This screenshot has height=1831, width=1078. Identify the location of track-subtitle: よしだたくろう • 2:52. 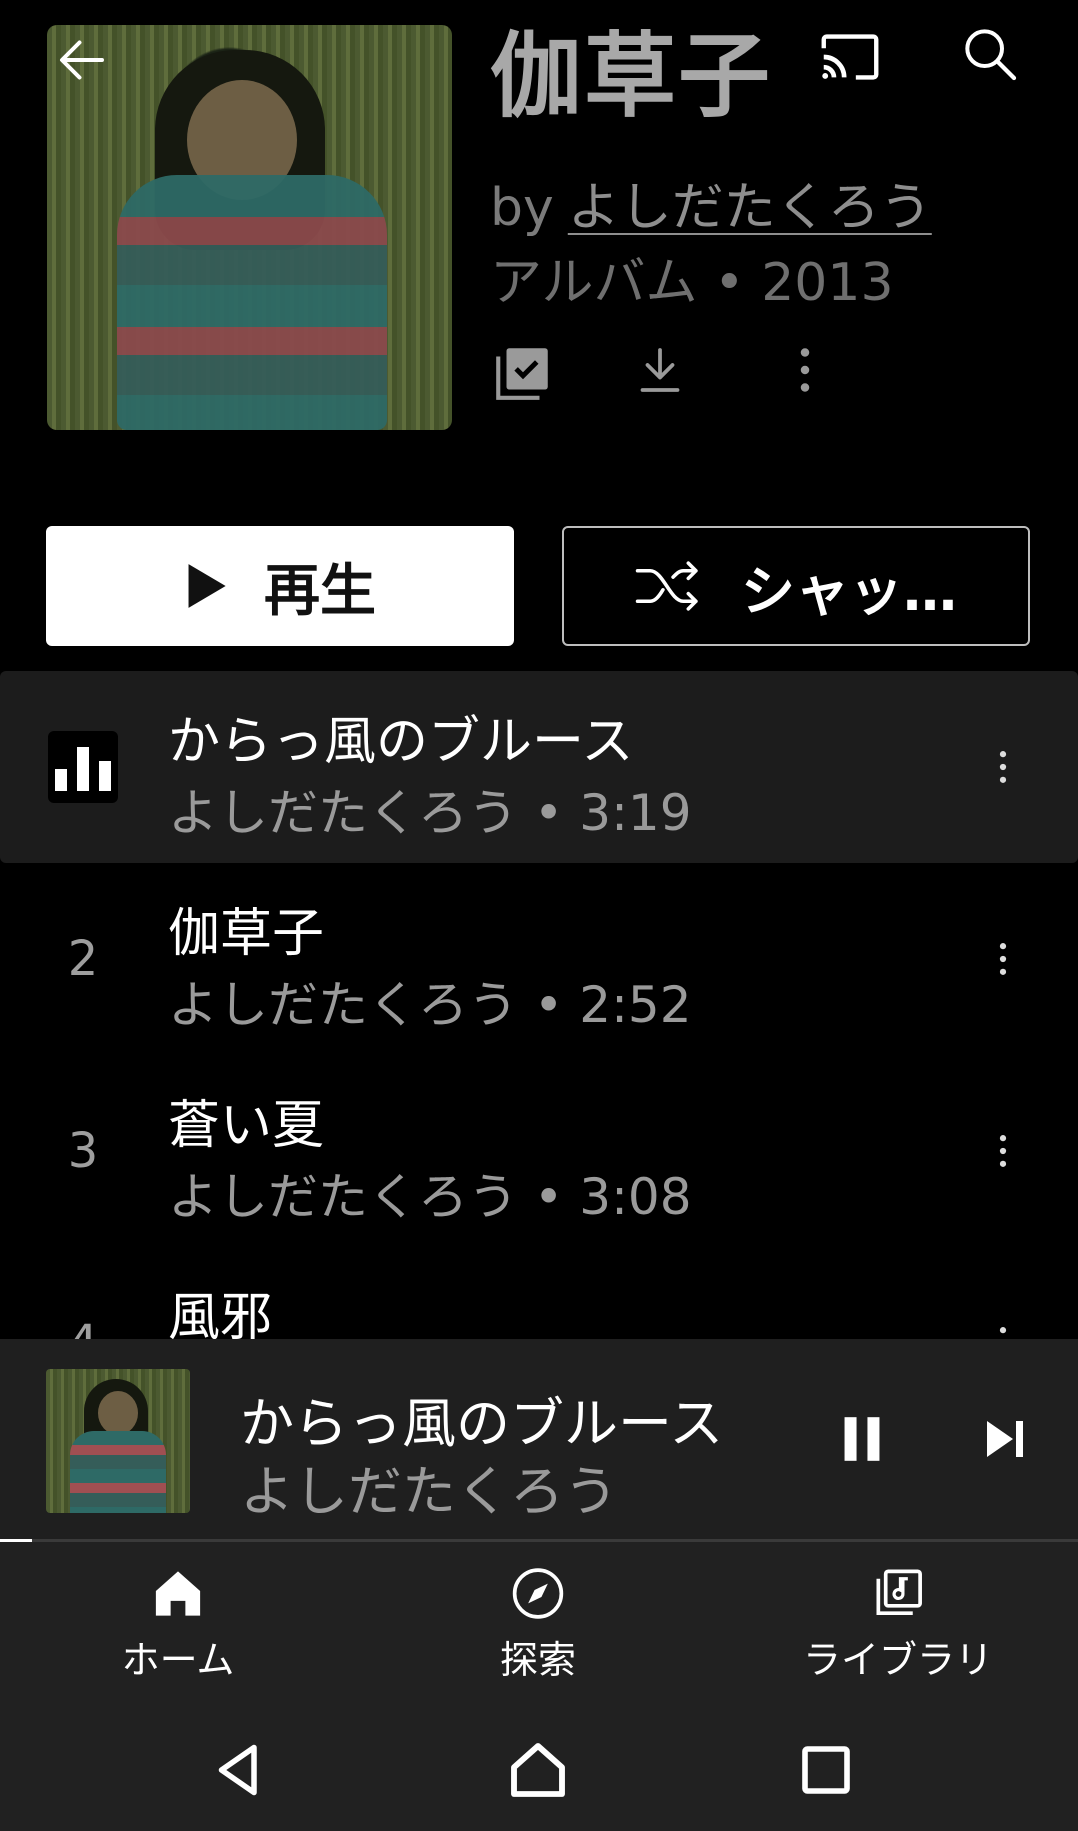
(430, 1005).